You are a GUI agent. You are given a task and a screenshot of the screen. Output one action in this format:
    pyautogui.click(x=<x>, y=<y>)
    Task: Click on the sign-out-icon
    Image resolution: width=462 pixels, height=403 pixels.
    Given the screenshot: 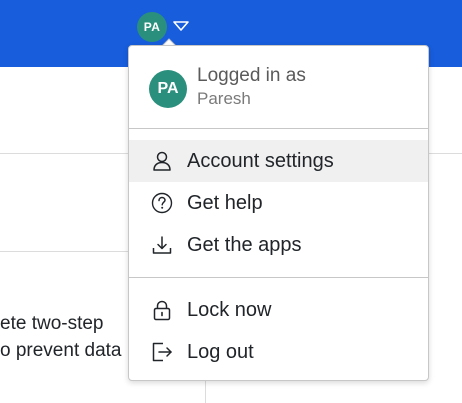 What is the action you would take?
    pyautogui.click(x=162, y=352)
    